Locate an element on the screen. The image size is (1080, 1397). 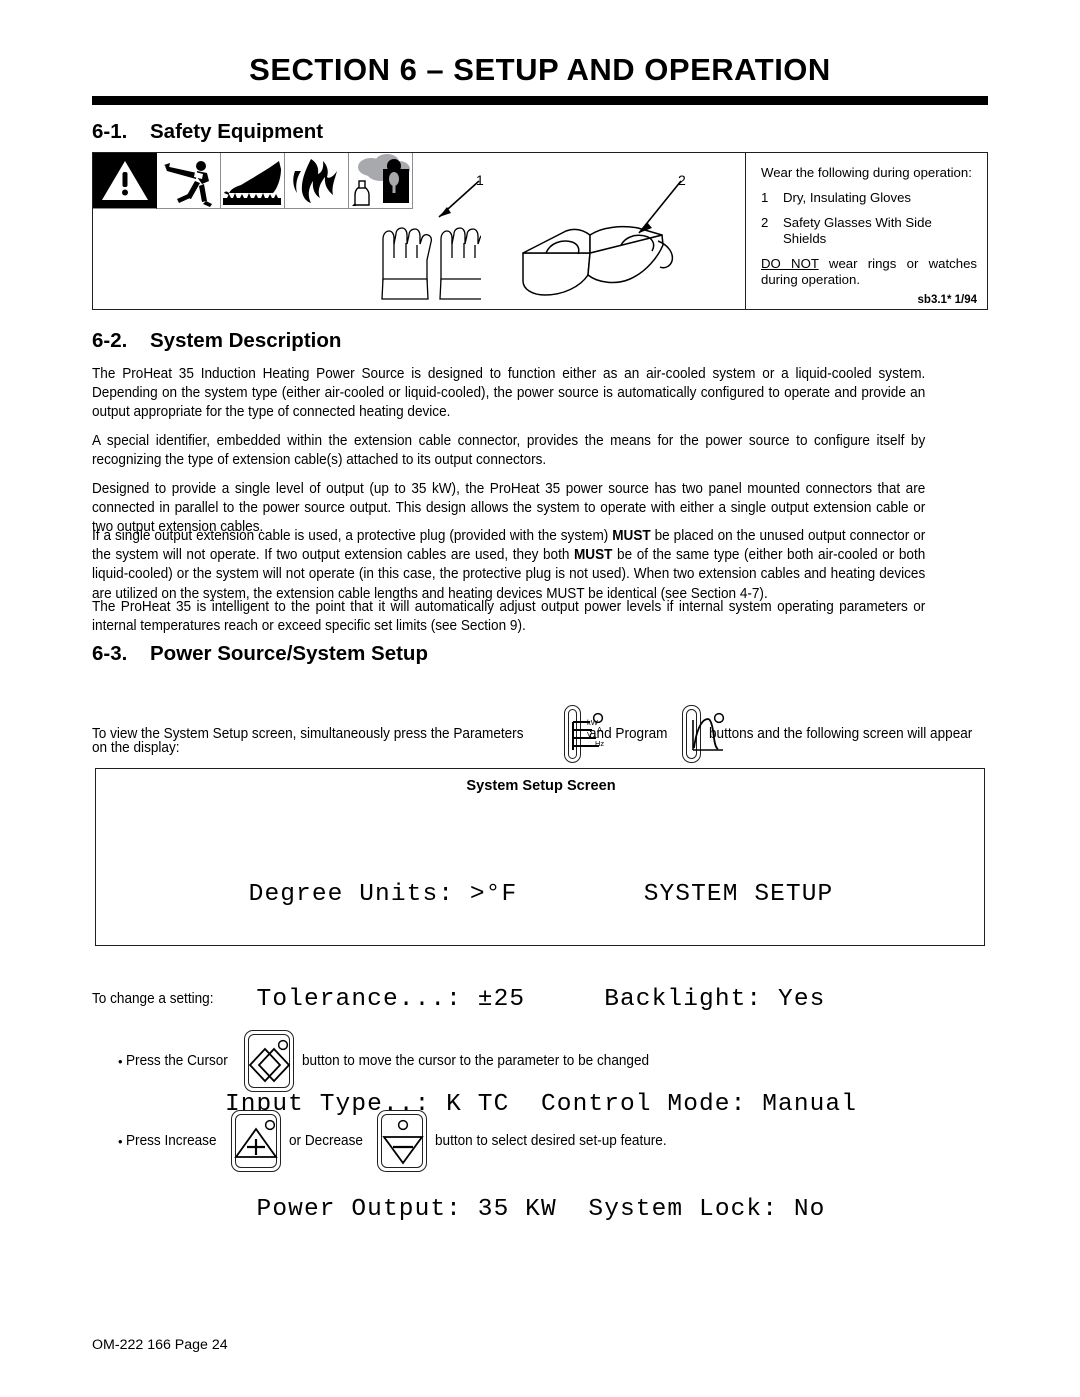
increase-icon is located at coordinates (256, 1138).